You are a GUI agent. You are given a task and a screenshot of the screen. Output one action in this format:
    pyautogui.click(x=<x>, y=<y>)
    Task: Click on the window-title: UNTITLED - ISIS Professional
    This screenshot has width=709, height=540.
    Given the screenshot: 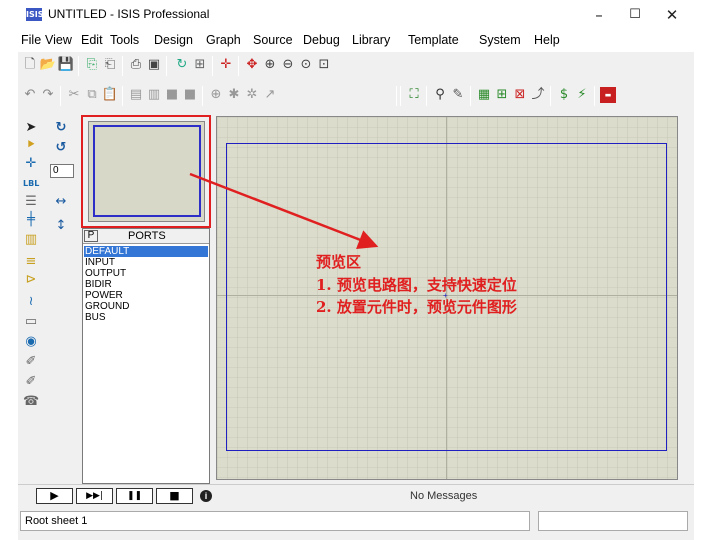 What is the action you would take?
    pyautogui.click(x=129, y=14)
    